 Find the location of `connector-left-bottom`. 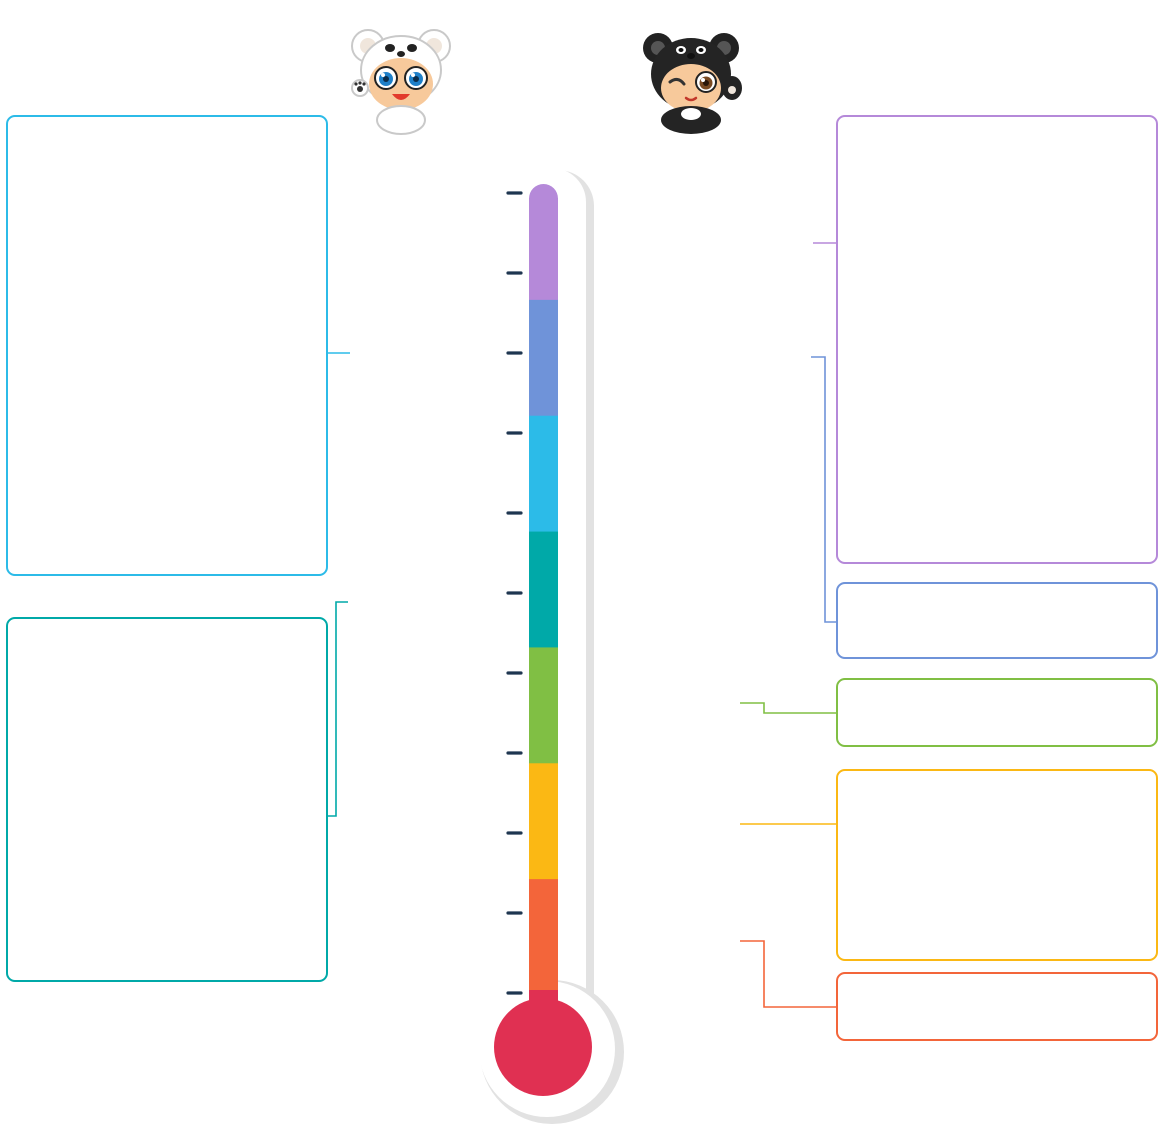

connector-left-bottom is located at coordinates (338, 709).